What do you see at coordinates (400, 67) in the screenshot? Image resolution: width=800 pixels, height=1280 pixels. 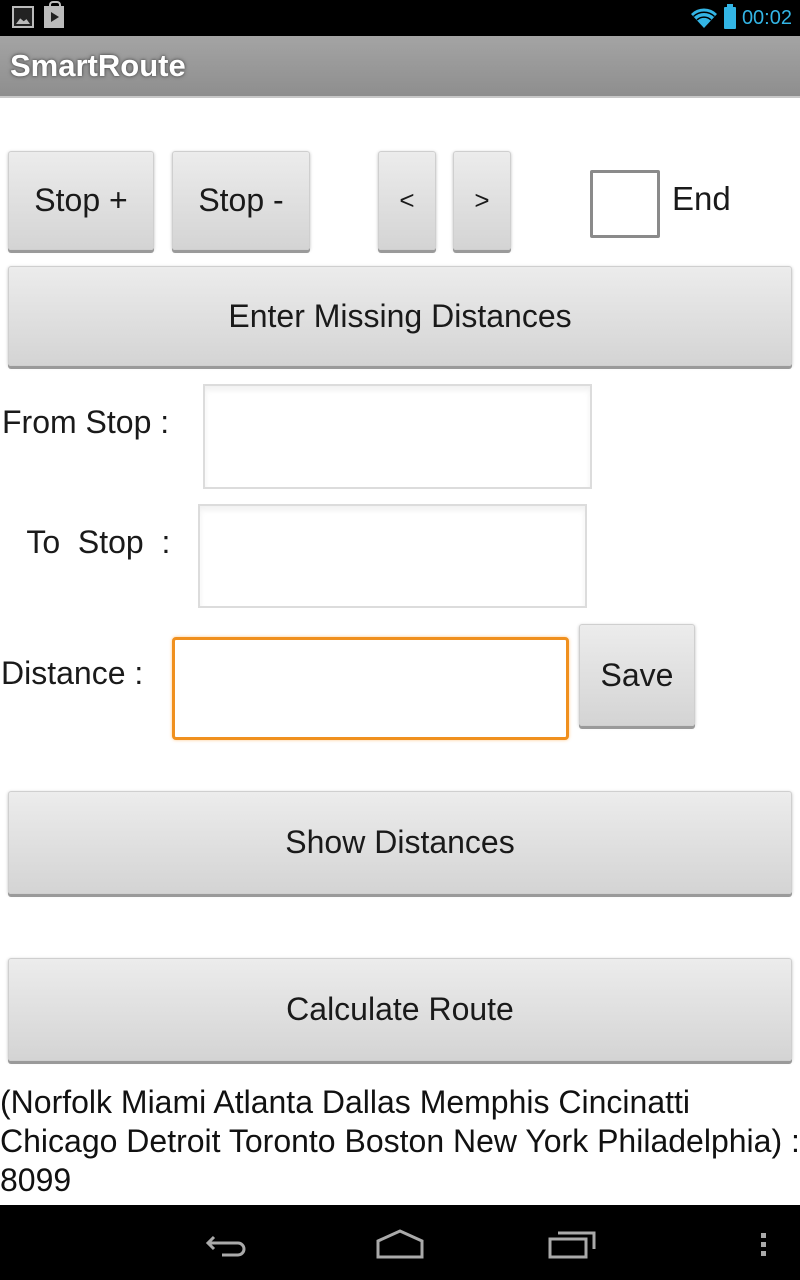 I see `action-bar: SmartRoute` at bounding box center [400, 67].